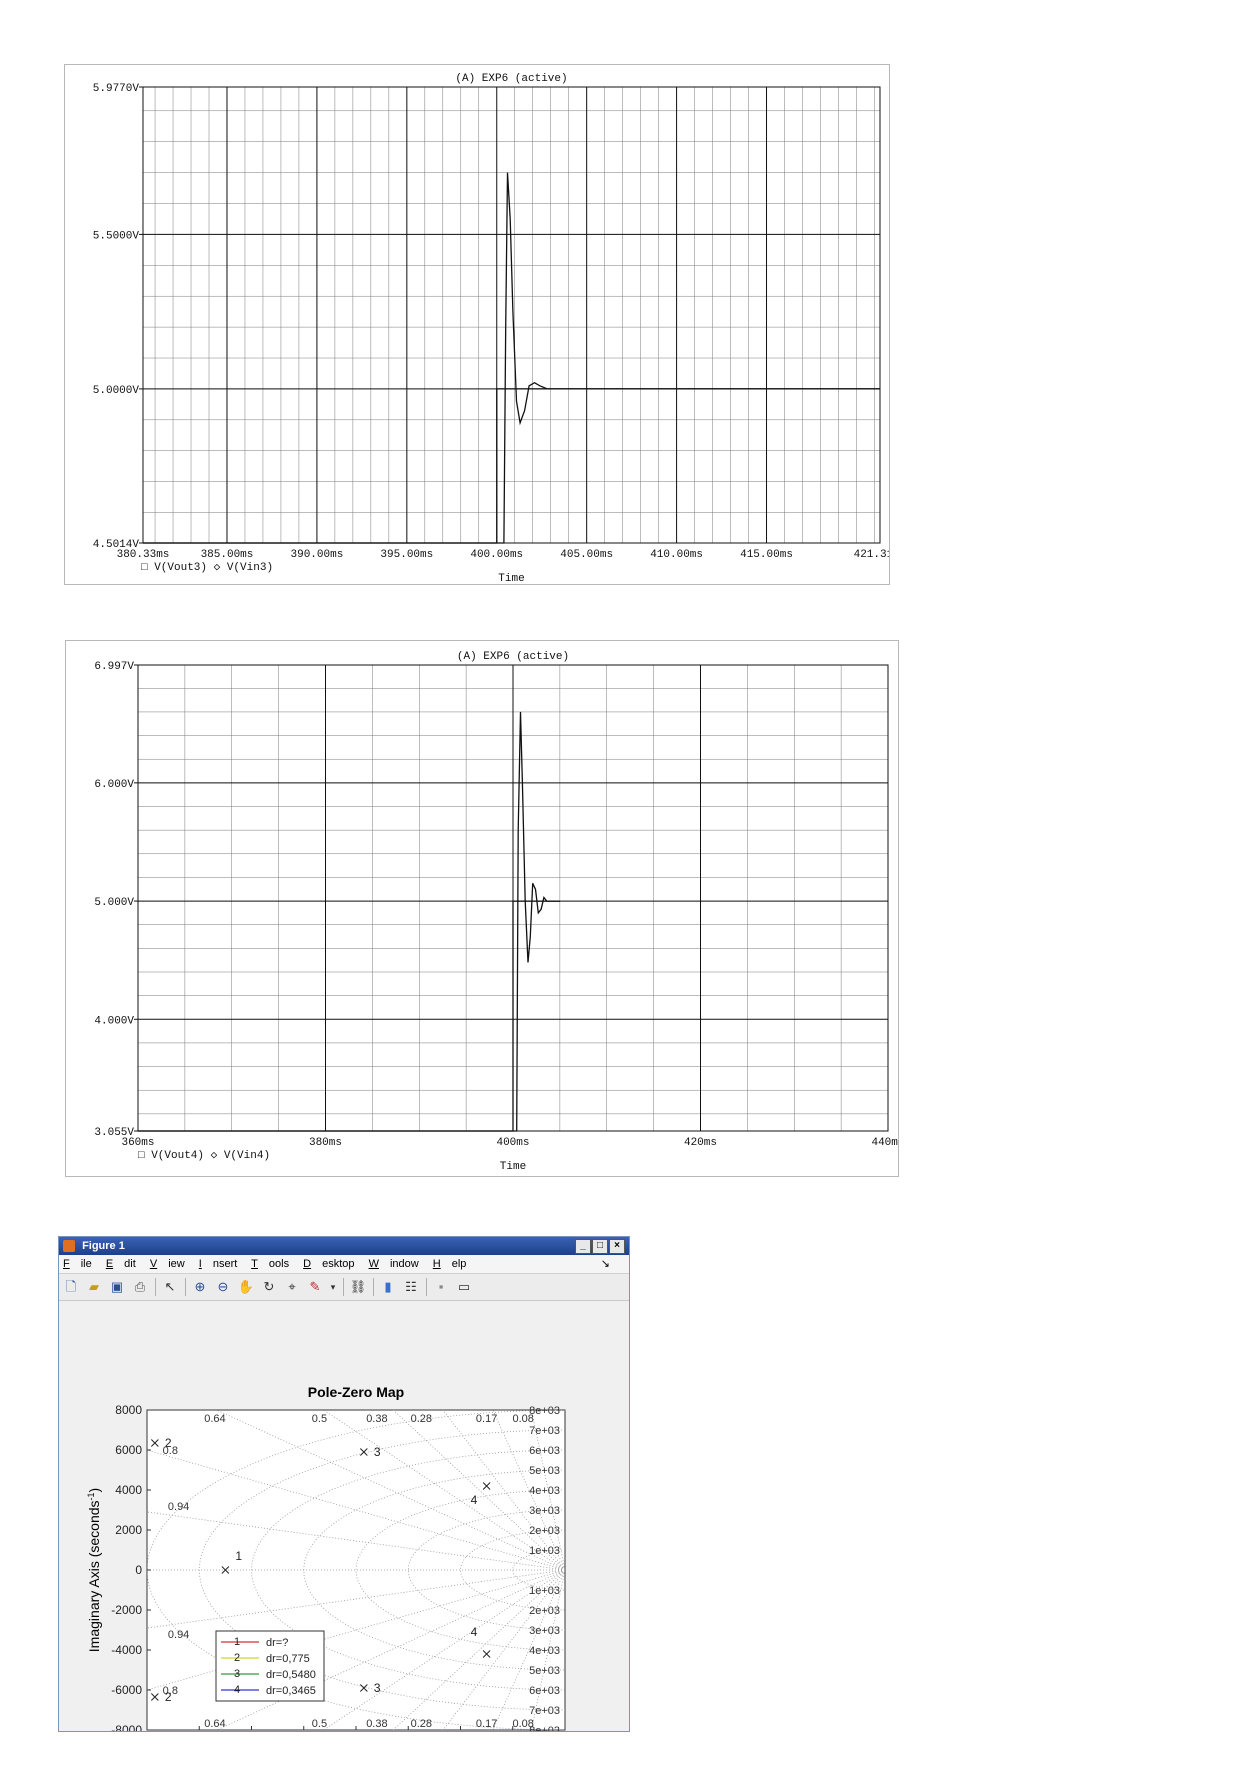 This screenshot has height=1792, width=1240. I want to click on frequency-label: 3e+03, so click(544, 1511).